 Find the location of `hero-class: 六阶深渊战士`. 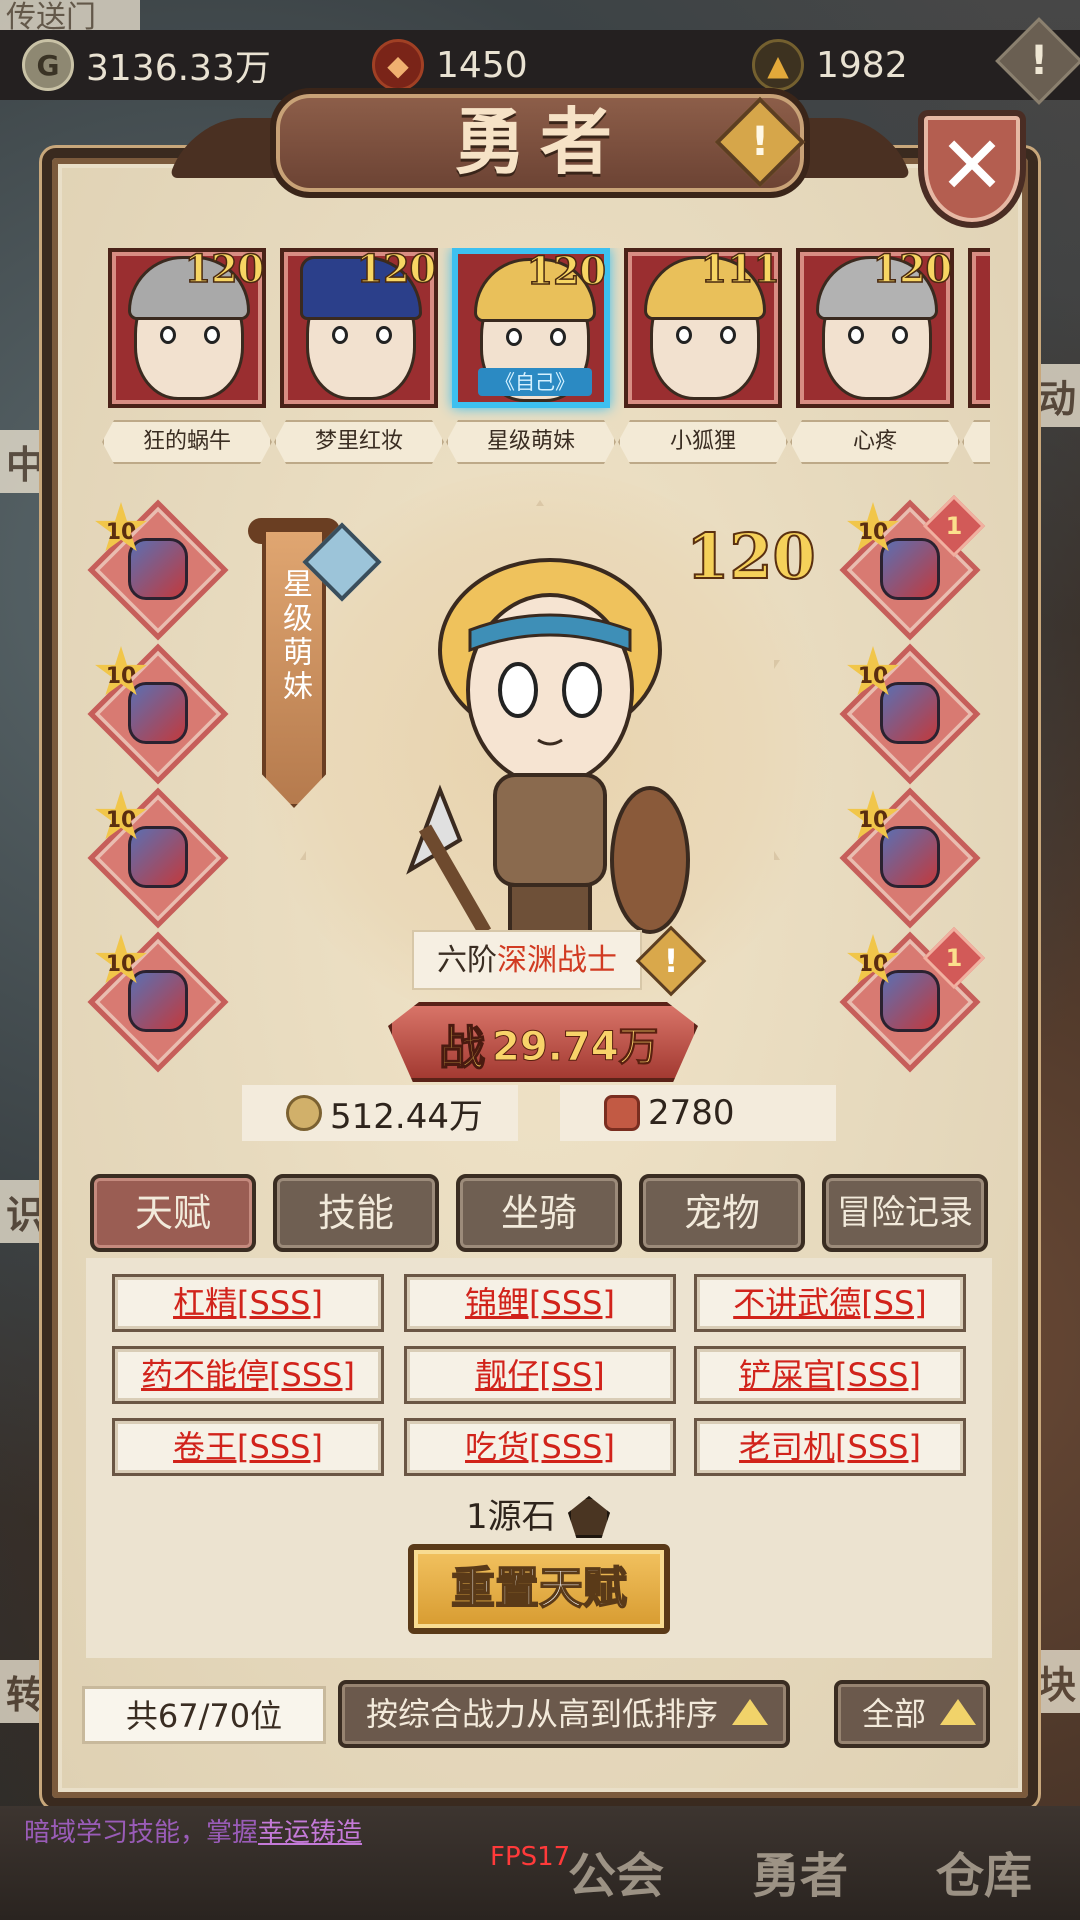

hero-class: 六阶深渊战士 is located at coordinates (527, 960).